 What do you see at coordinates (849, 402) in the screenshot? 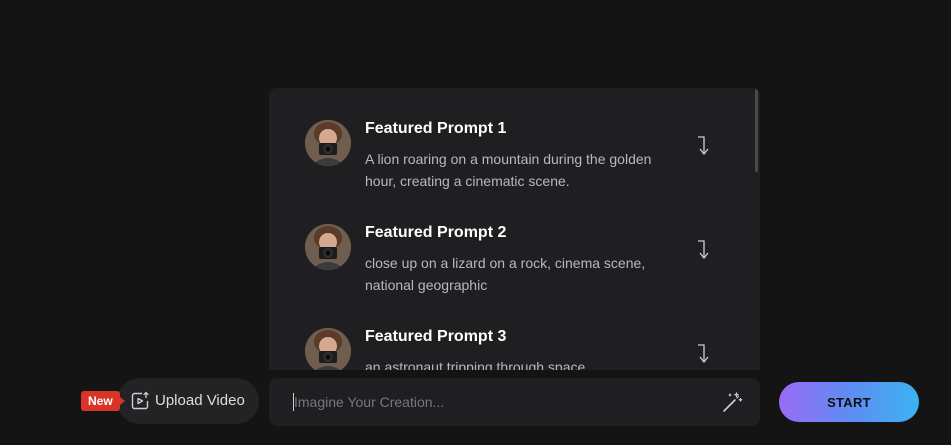
I see `start-button: START` at bounding box center [849, 402].